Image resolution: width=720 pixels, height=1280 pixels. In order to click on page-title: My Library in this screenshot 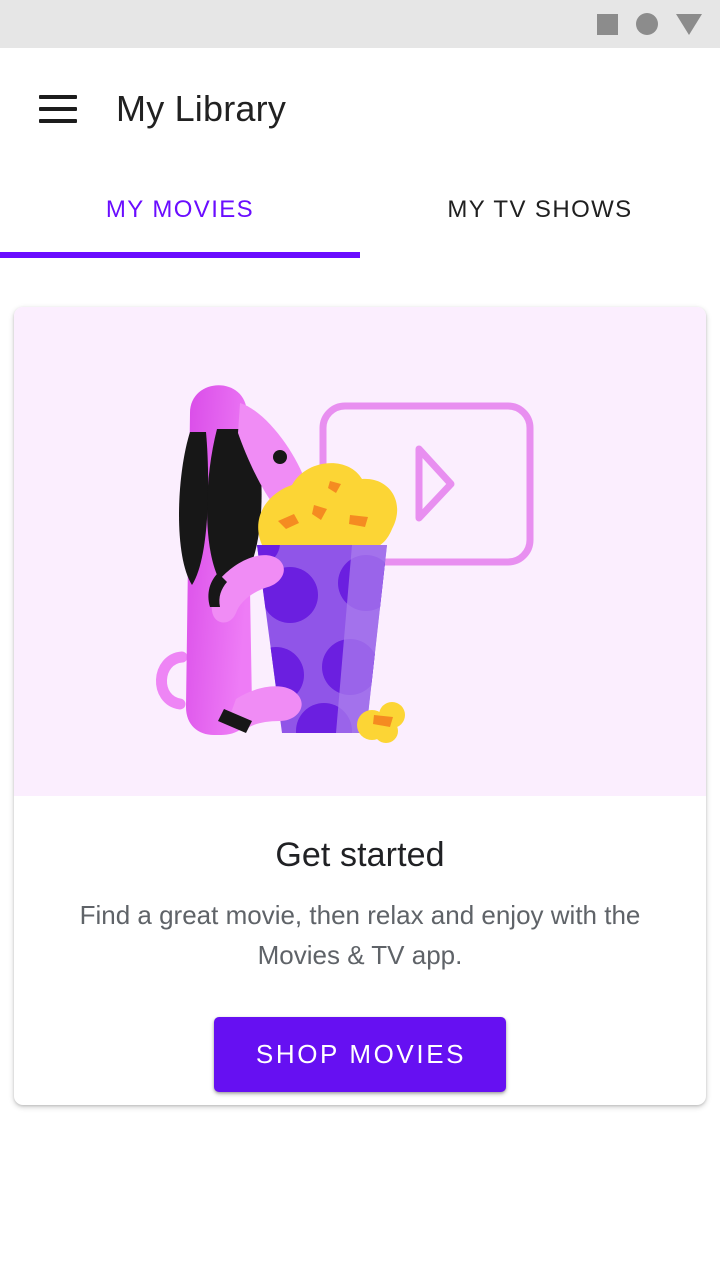, I will do `click(201, 108)`.